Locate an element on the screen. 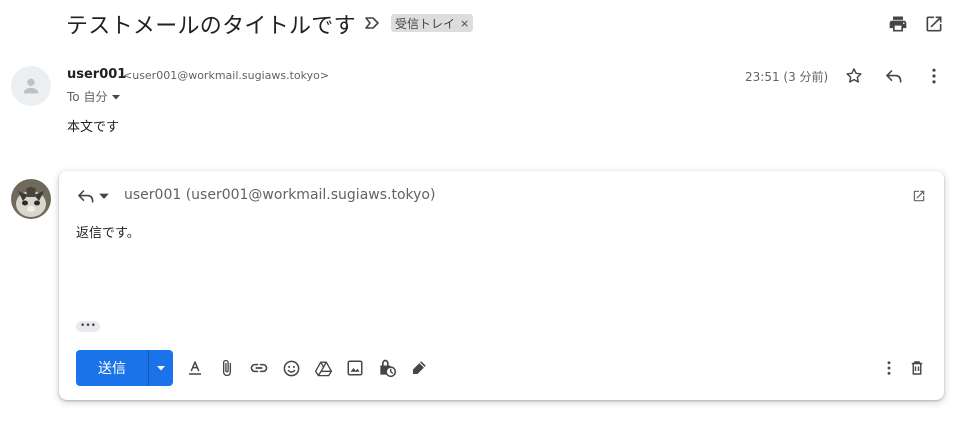  attach-icon is located at coordinates (227, 368).